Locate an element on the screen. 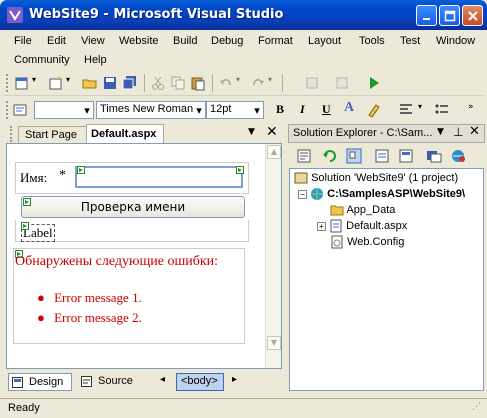 Image resolution: width=487 pixels, height=418 pixels. tree-item-default-aspx: + Default.aspx is located at coordinates (362, 226).